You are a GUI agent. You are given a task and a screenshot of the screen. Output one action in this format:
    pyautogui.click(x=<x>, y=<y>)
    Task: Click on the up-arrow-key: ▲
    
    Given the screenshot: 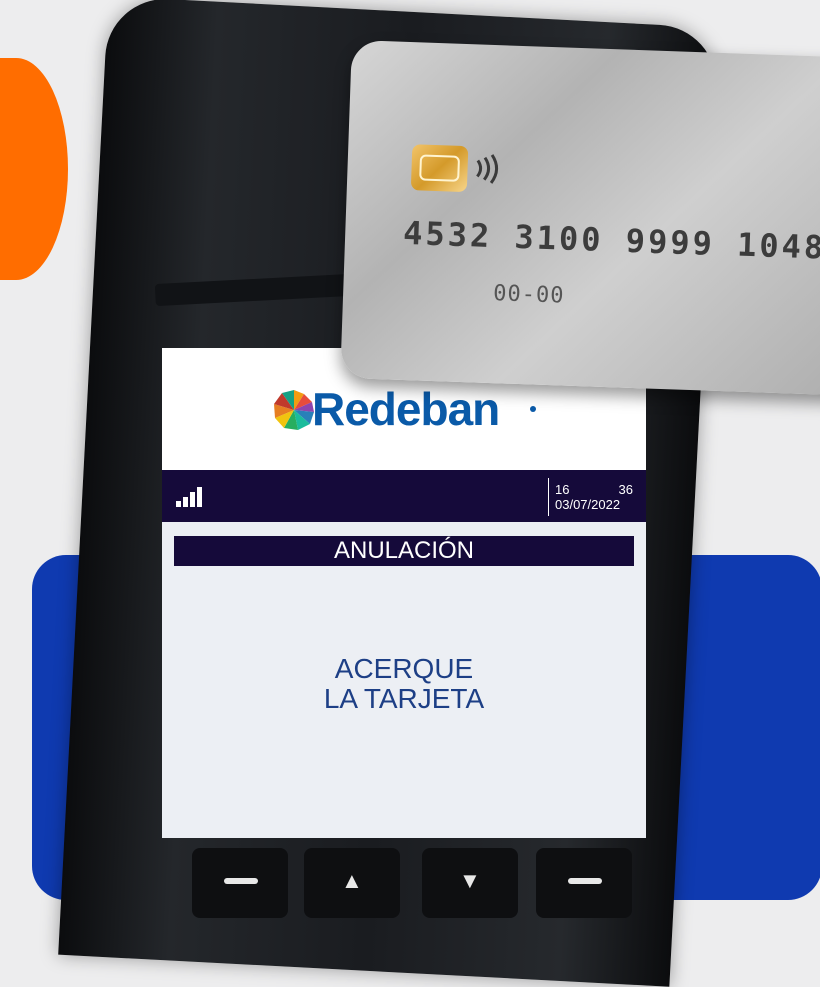 What is the action you would take?
    pyautogui.click(x=352, y=883)
    